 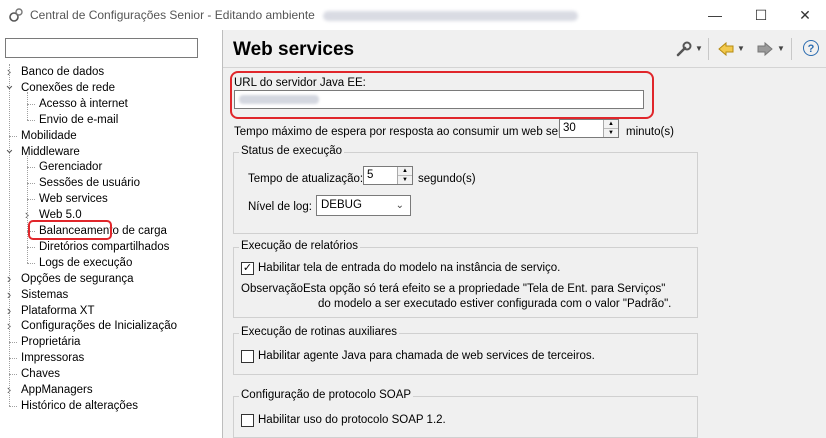 I want to click on refresh-spin-buttons: ▲ ▼, so click(x=404, y=175).